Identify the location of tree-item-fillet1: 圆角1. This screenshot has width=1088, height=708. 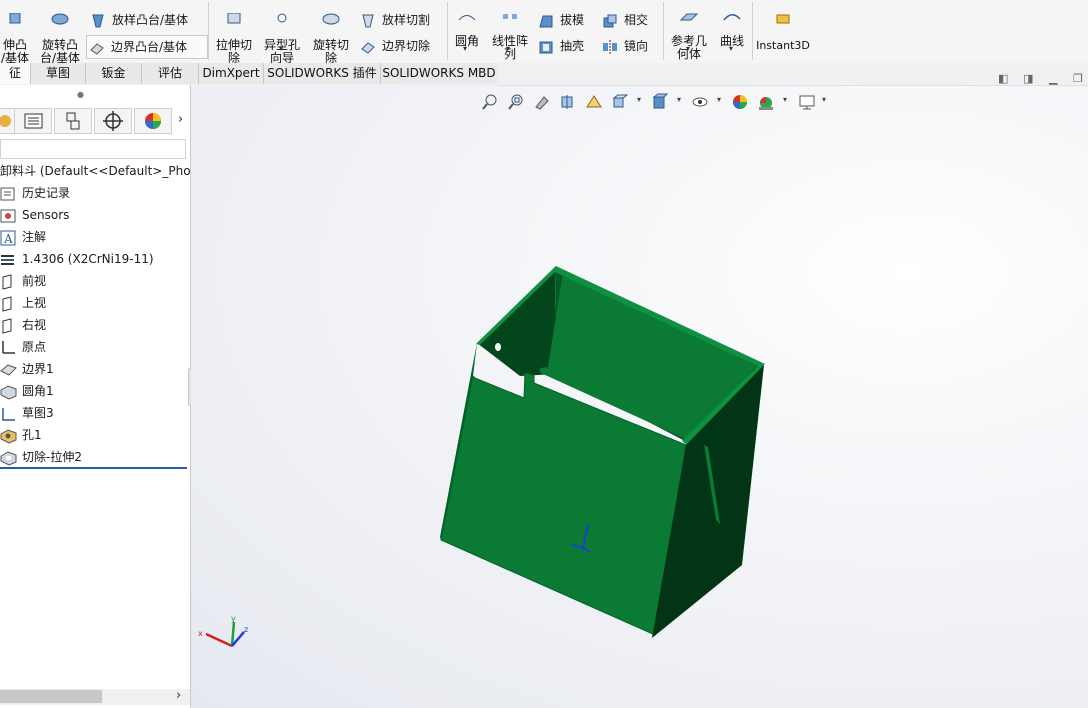
(27, 391).